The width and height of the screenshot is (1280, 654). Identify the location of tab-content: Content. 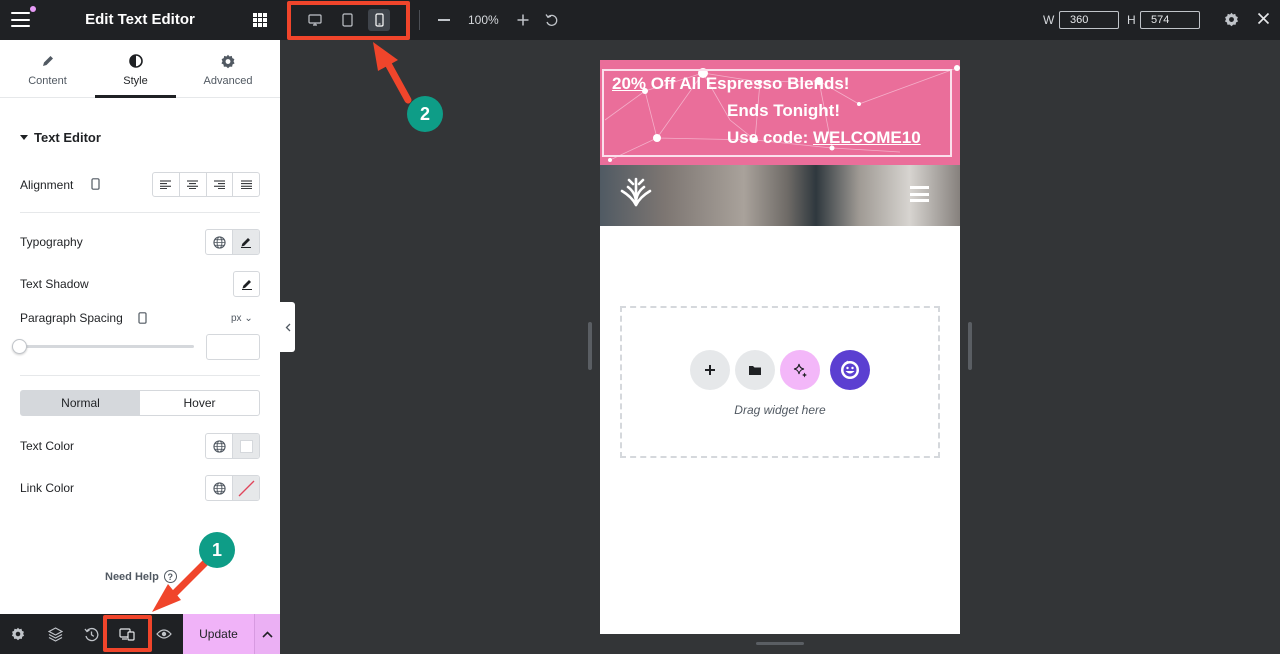
(47, 69).